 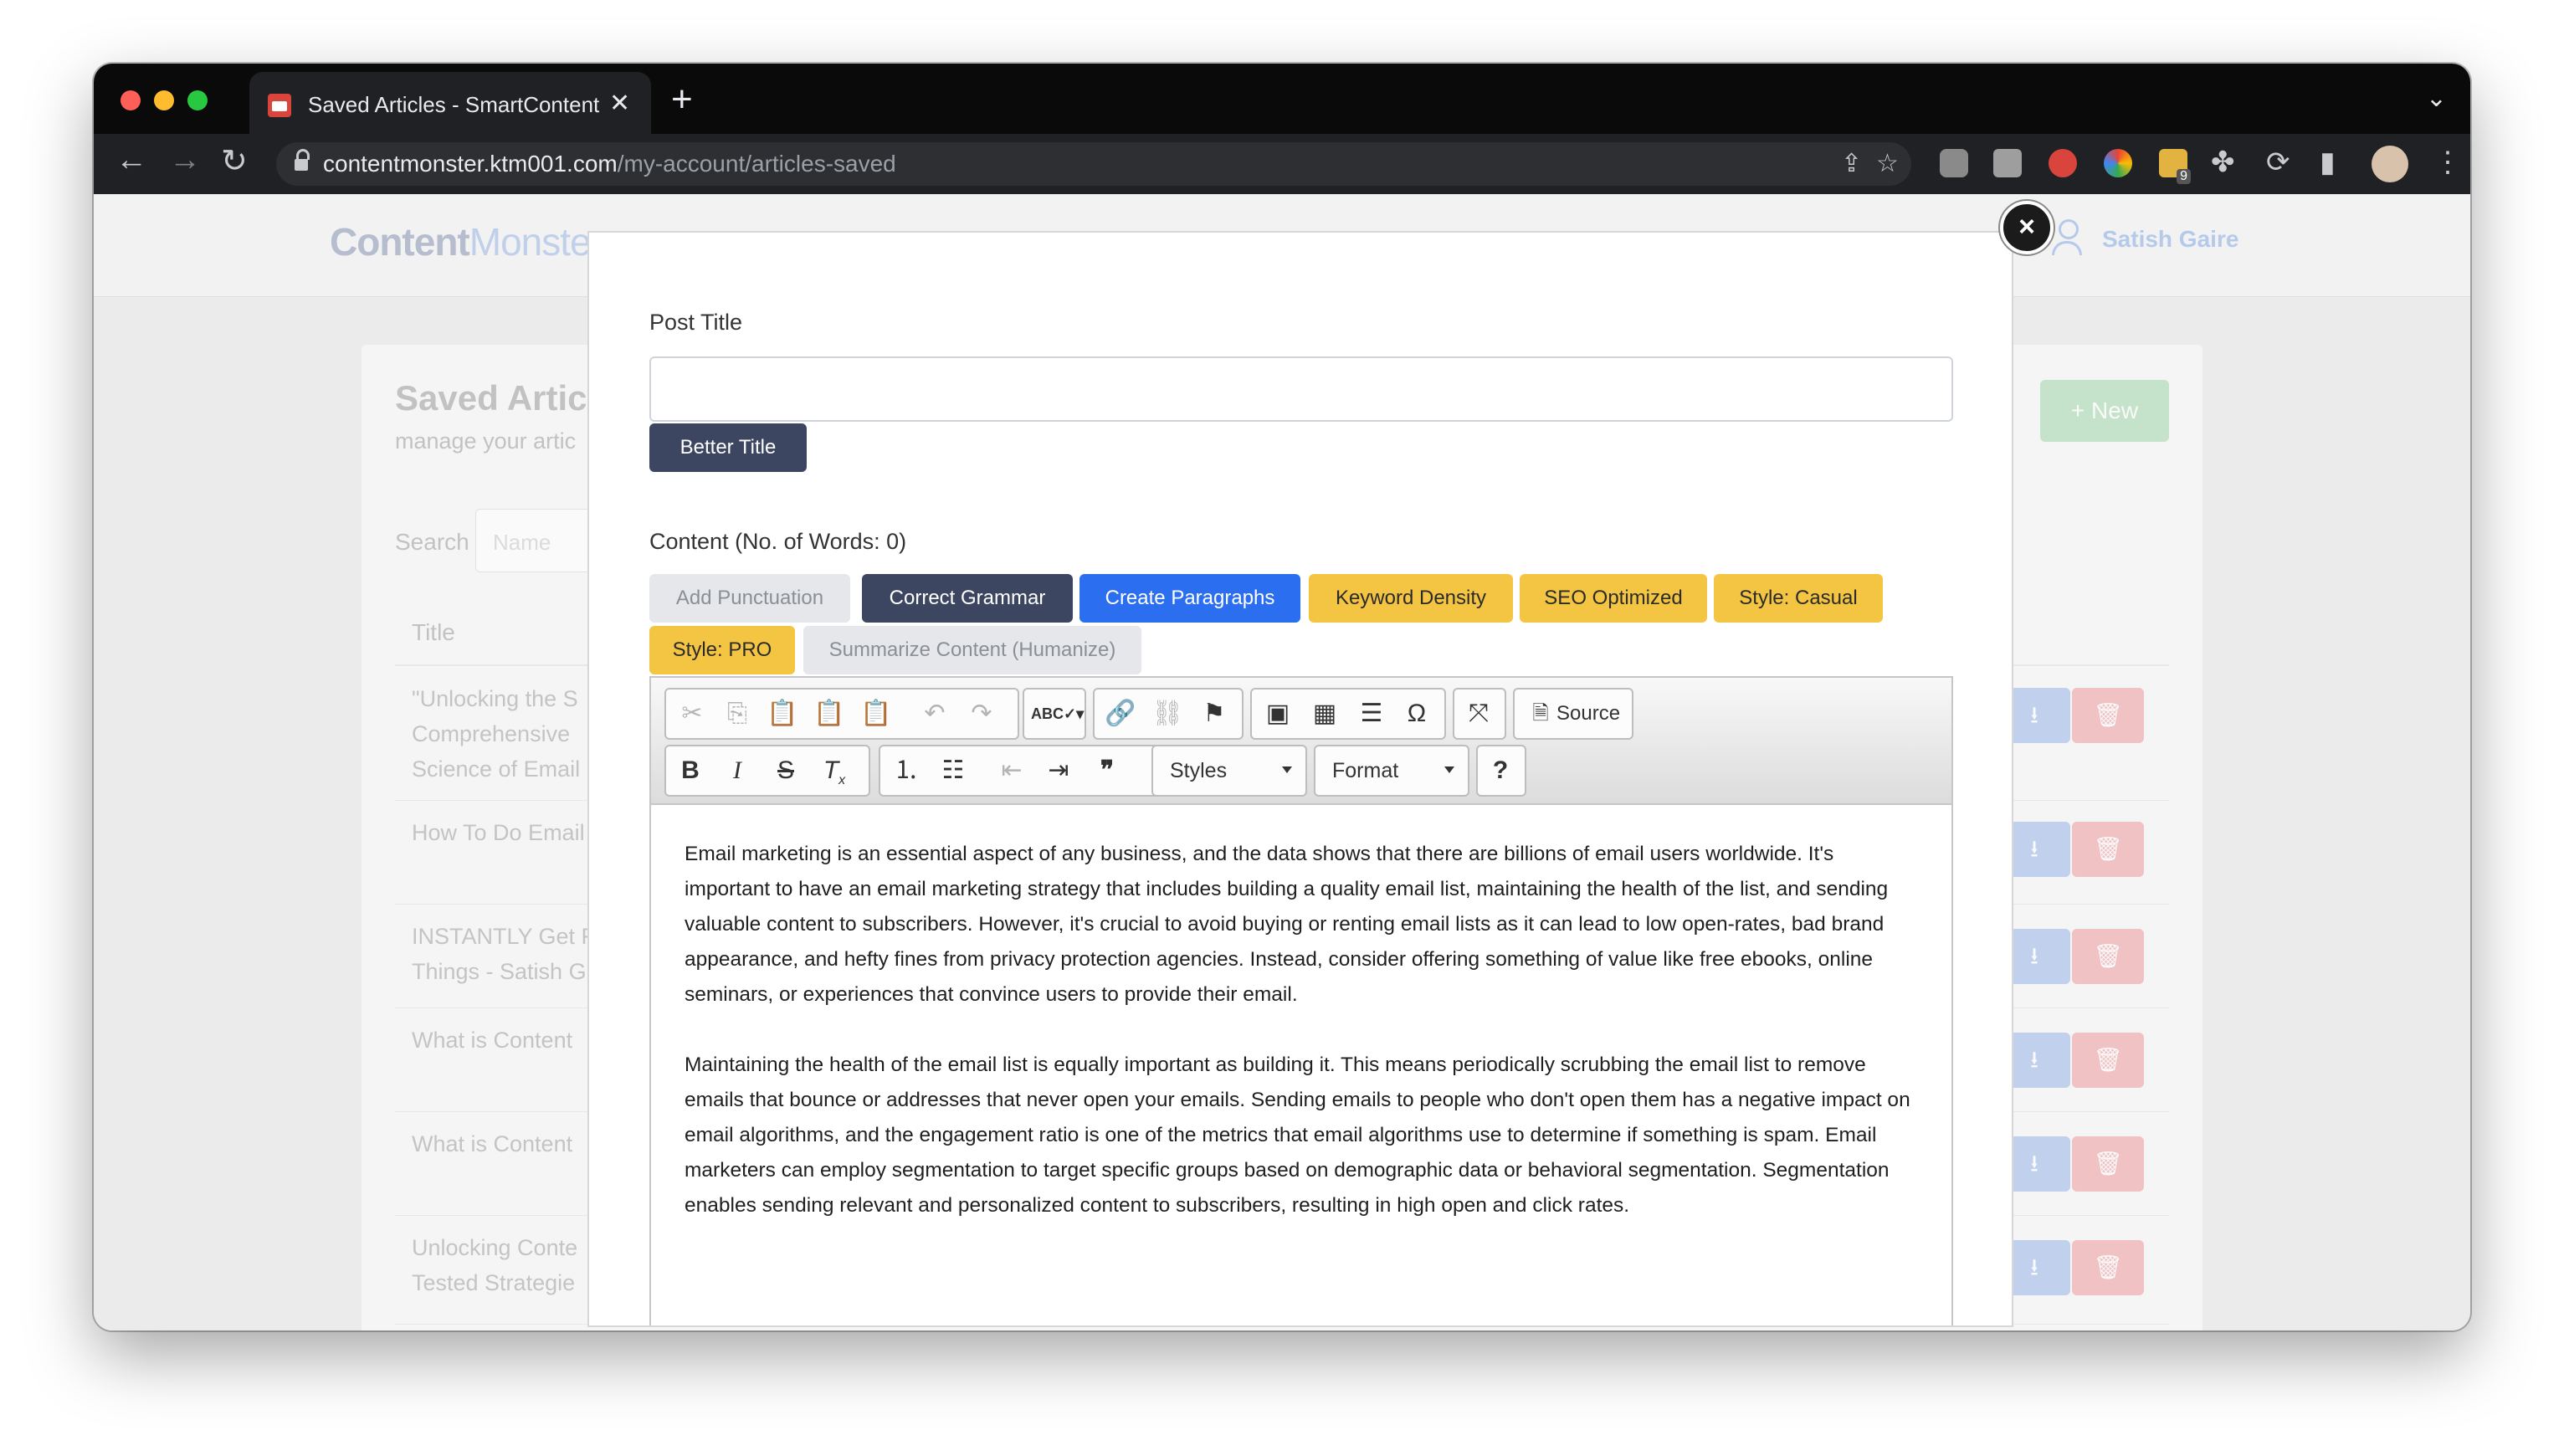 What do you see at coordinates (1057, 714) in the screenshot?
I see `spellcheck-icon: ABC✓▾` at bounding box center [1057, 714].